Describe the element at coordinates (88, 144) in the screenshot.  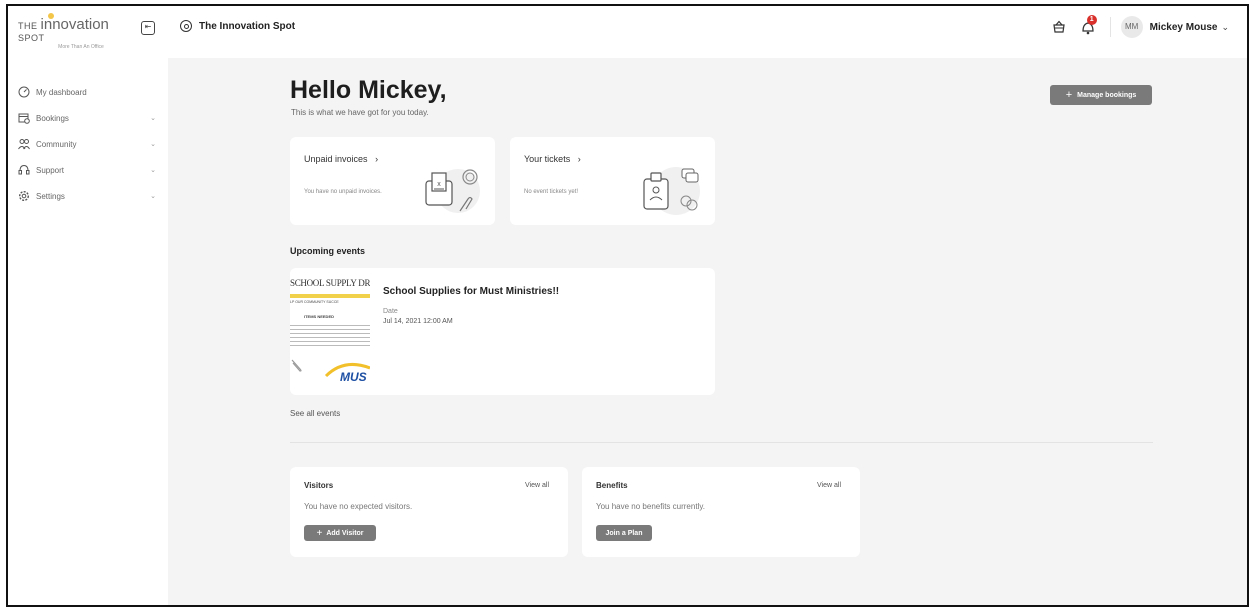
I see `sidebar-item-community: Community ⌄` at that location.